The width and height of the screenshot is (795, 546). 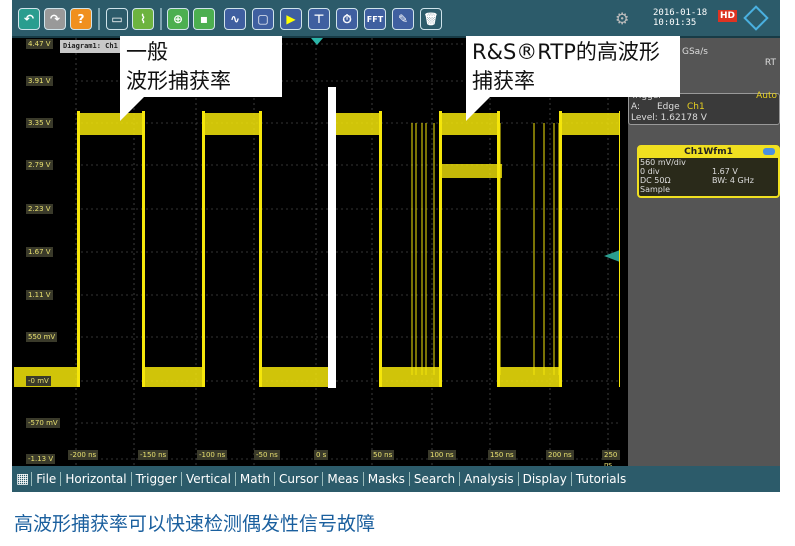 I want to click on cursor-icon: ⊤, so click(x=319, y=19).